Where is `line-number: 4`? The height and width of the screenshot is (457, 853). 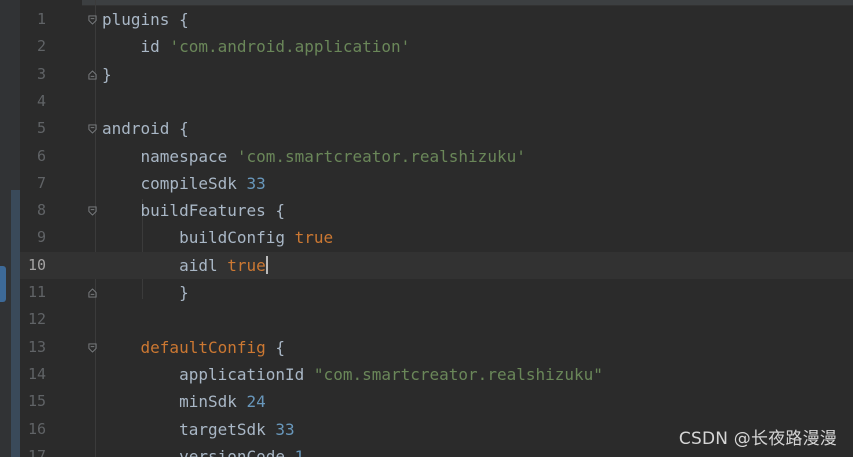 line-number: 4 is located at coordinates (41, 100).